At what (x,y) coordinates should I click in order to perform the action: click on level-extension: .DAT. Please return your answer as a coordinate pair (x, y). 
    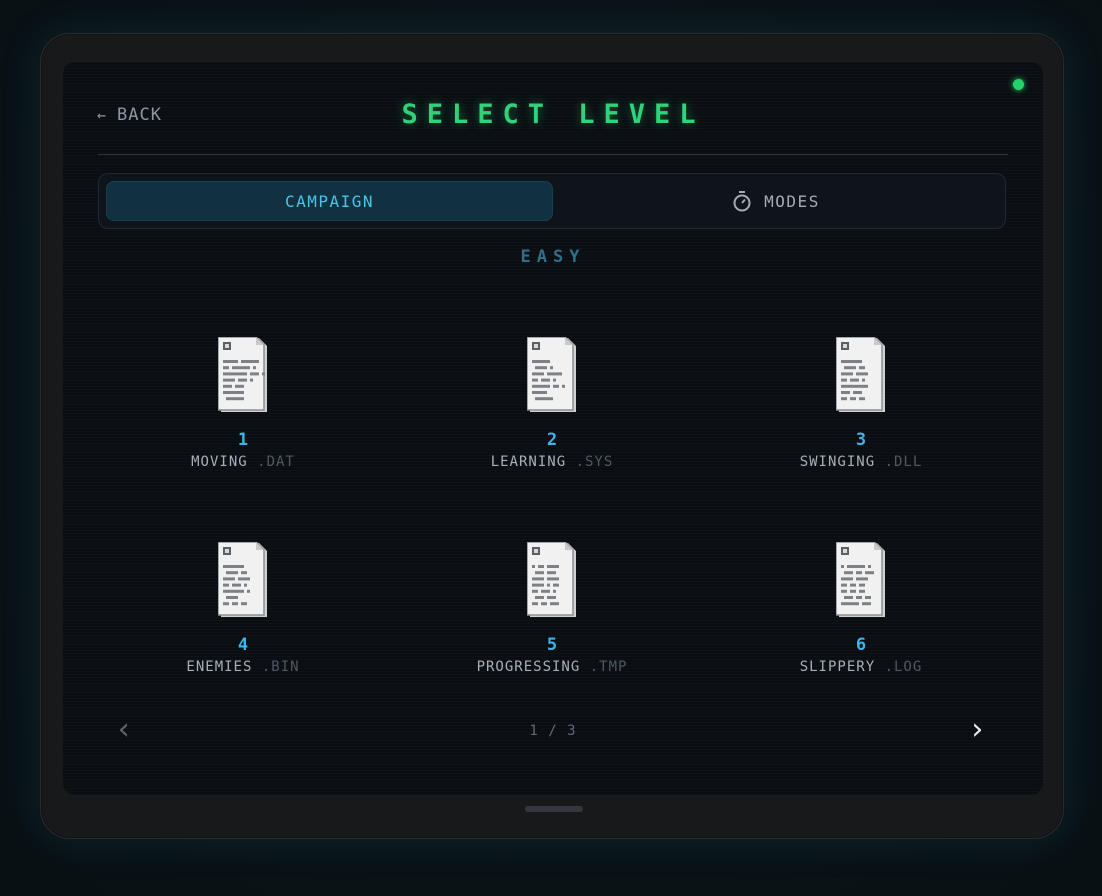
    Looking at the image, I should click on (276, 462).